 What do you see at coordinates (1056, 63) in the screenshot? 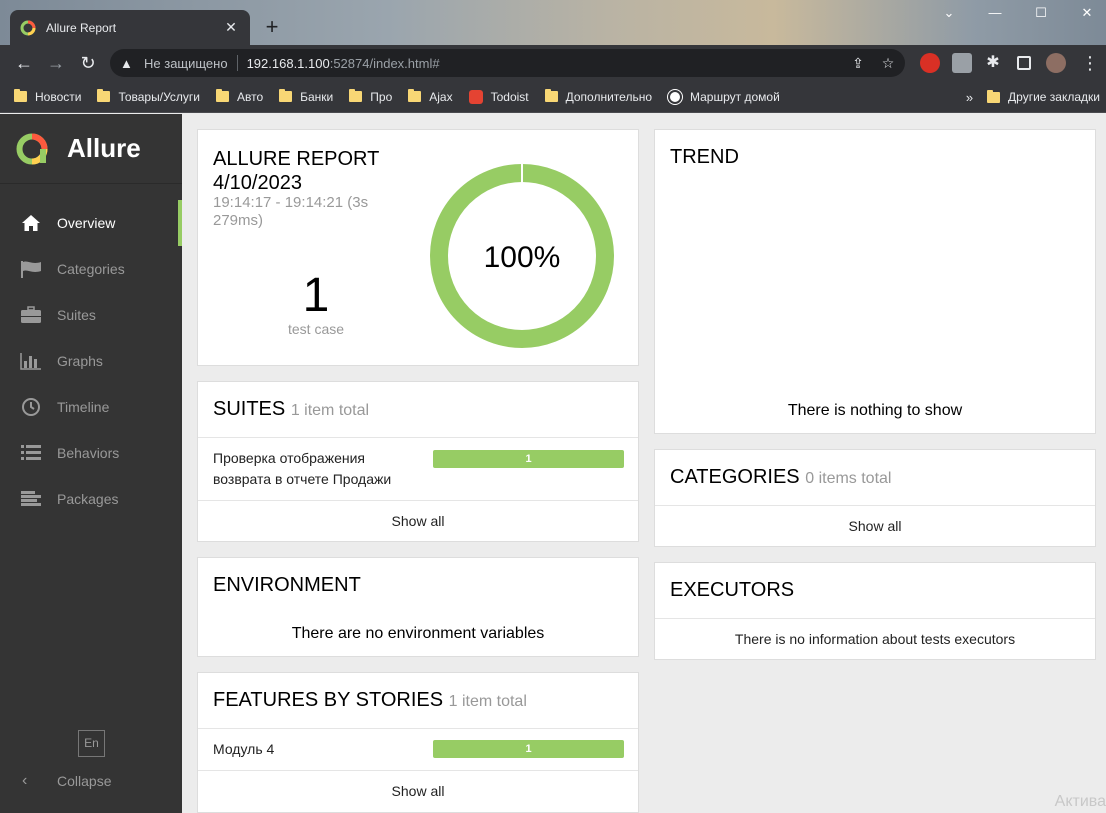
I see `profile-avatar` at bounding box center [1056, 63].